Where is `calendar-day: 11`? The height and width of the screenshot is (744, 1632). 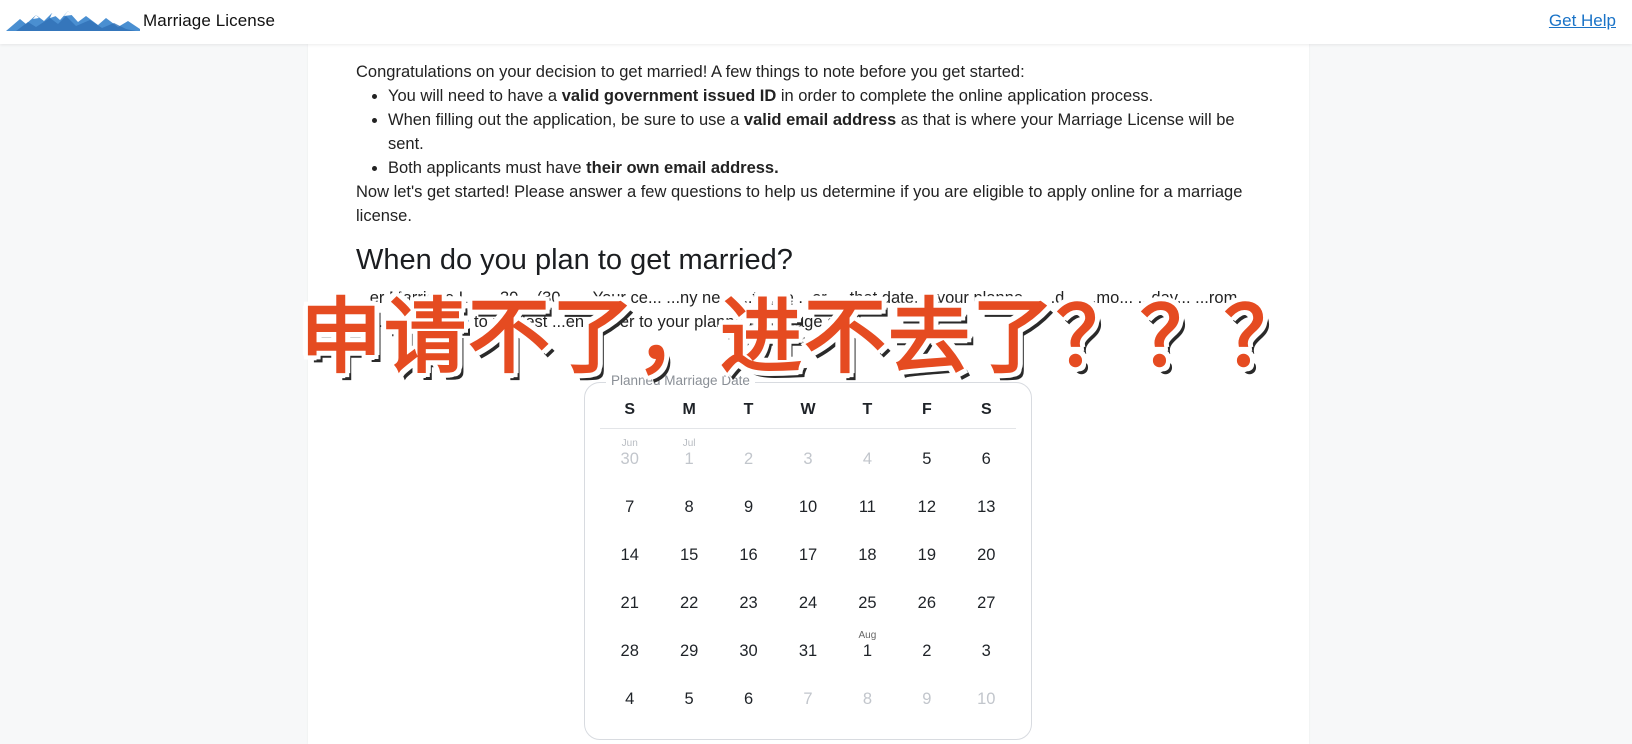 calendar-day: 11 is located at coordinates (867, 508).